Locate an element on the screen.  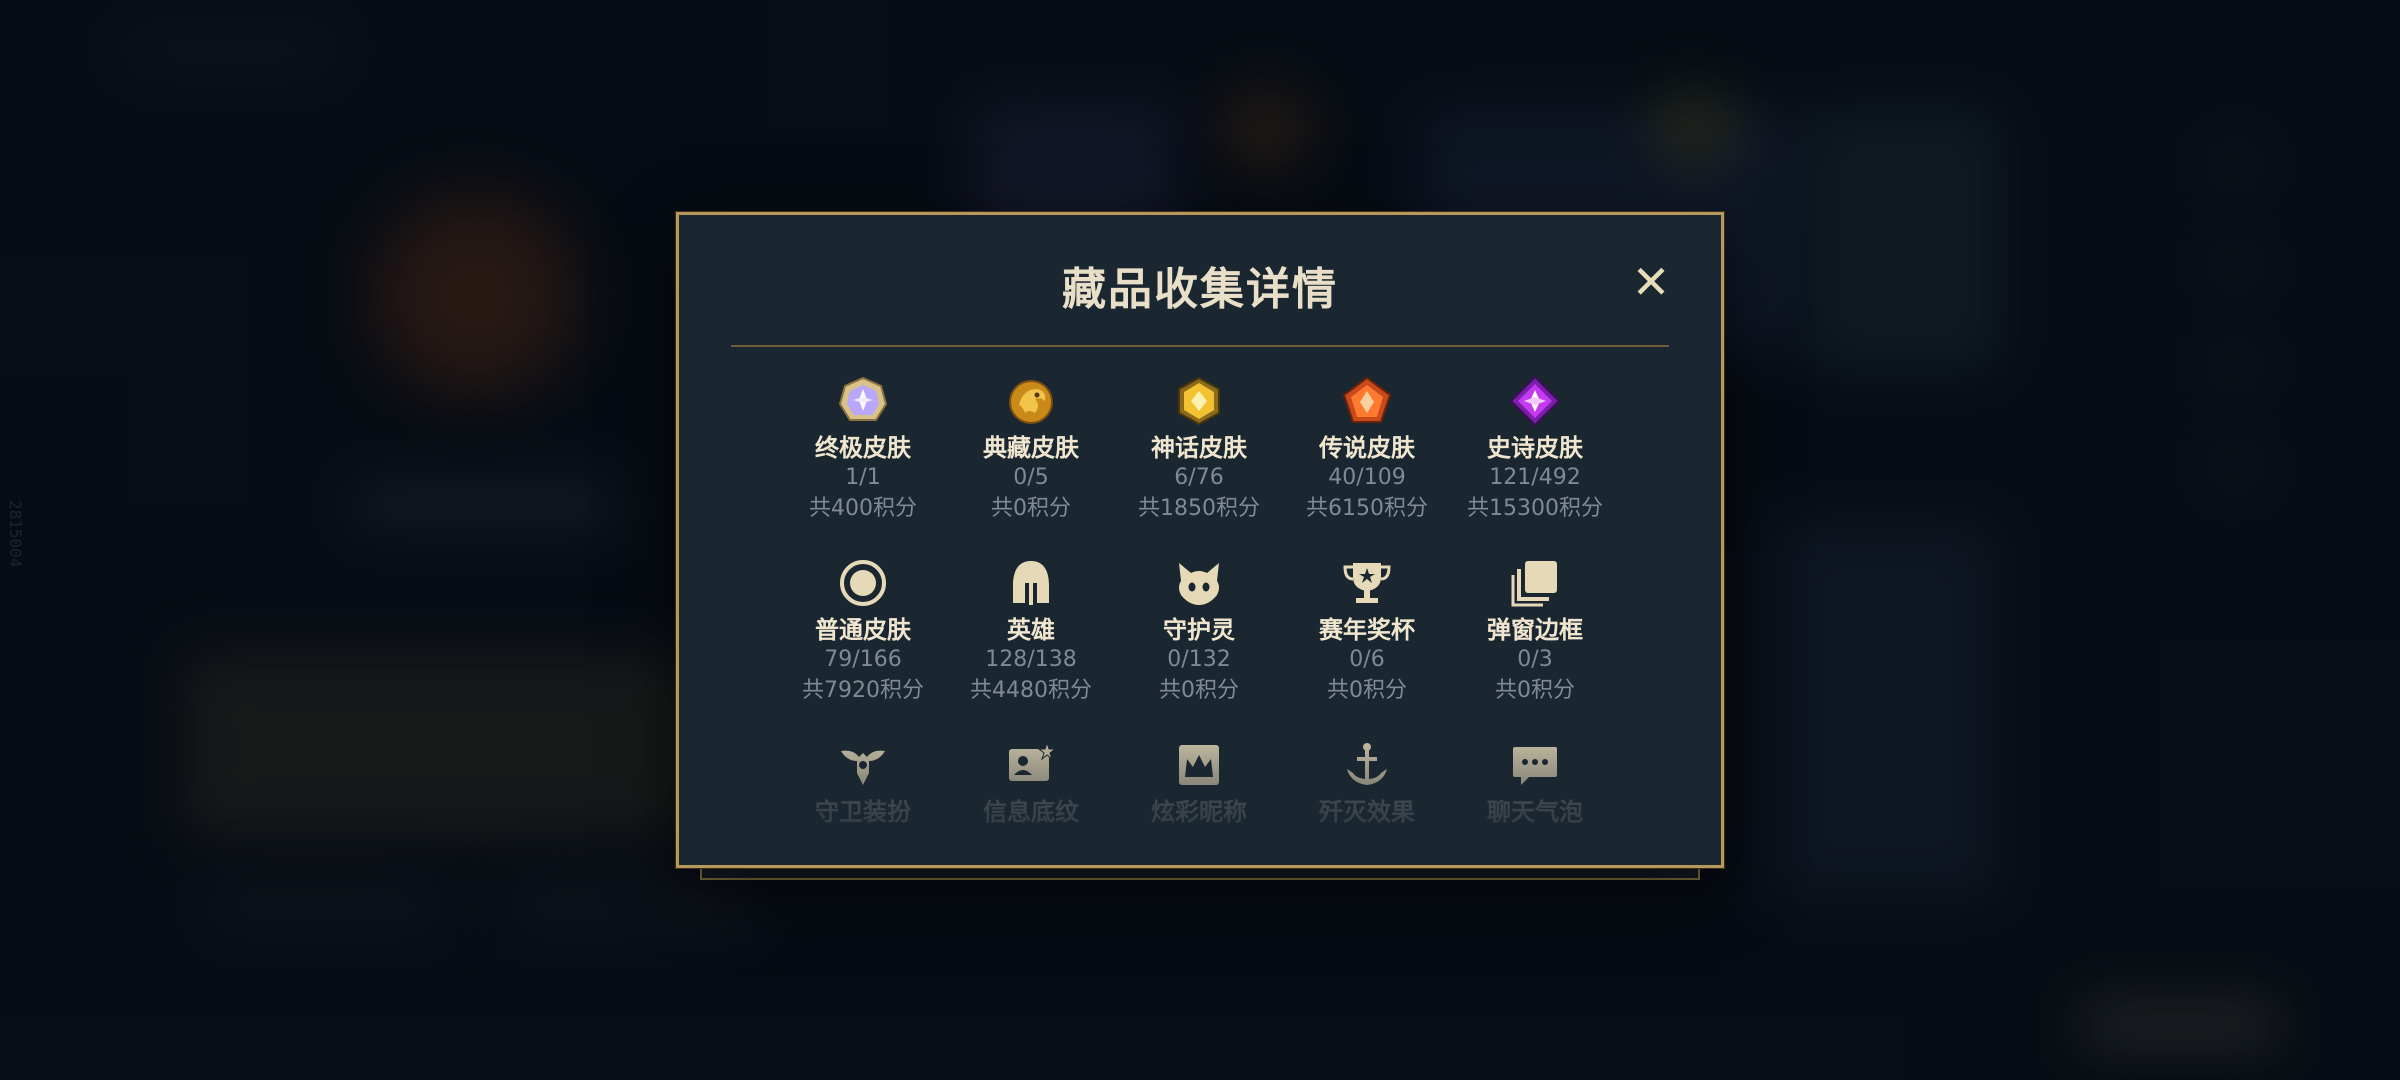
collection-item-normal-skin: 普通皮肤 79/166 共7920积分 is located at coordinates (863, 631).